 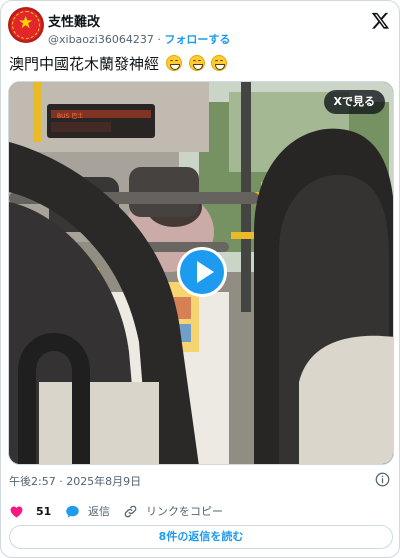 What do you see at coordinates (197, 39) in the screenshot?
I see `follow-button: フォローする` at bounding box center [197, 39].